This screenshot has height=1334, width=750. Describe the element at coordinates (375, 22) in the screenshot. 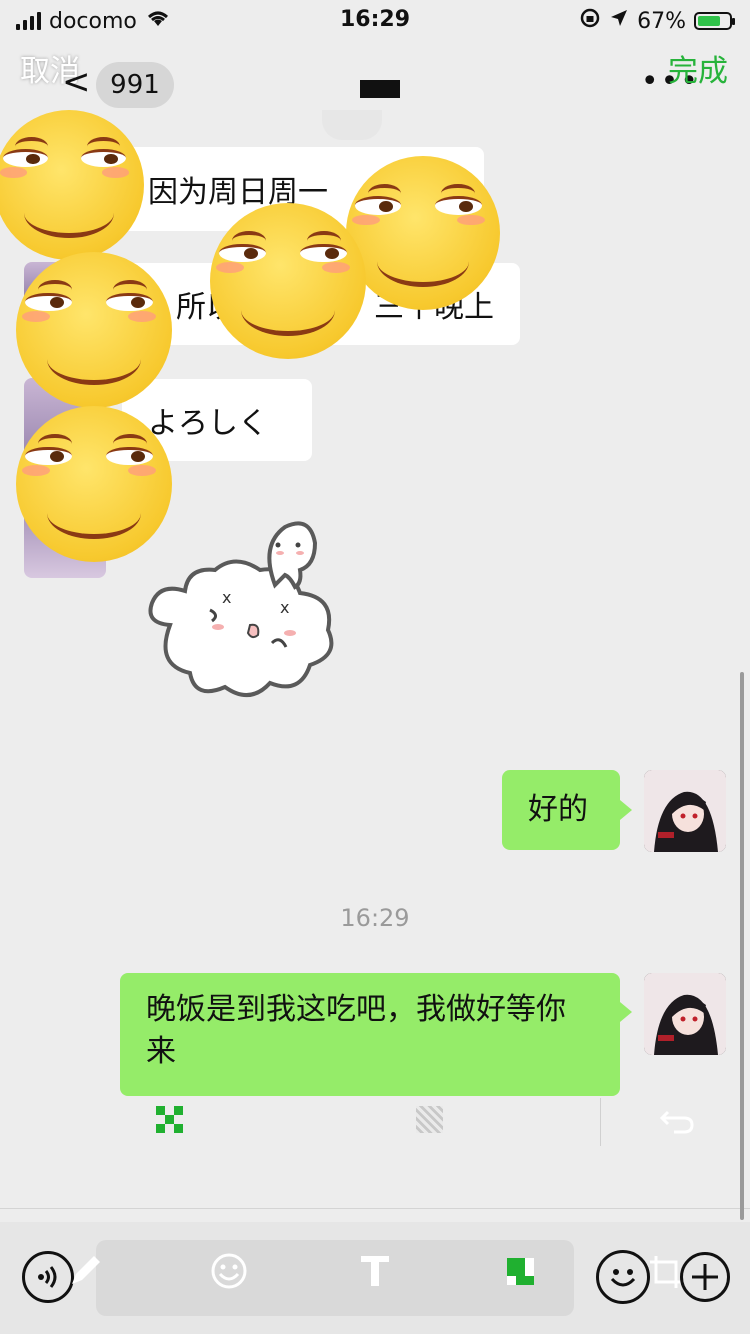

I see `status-bar: docomo 16:29 67%` at that location.